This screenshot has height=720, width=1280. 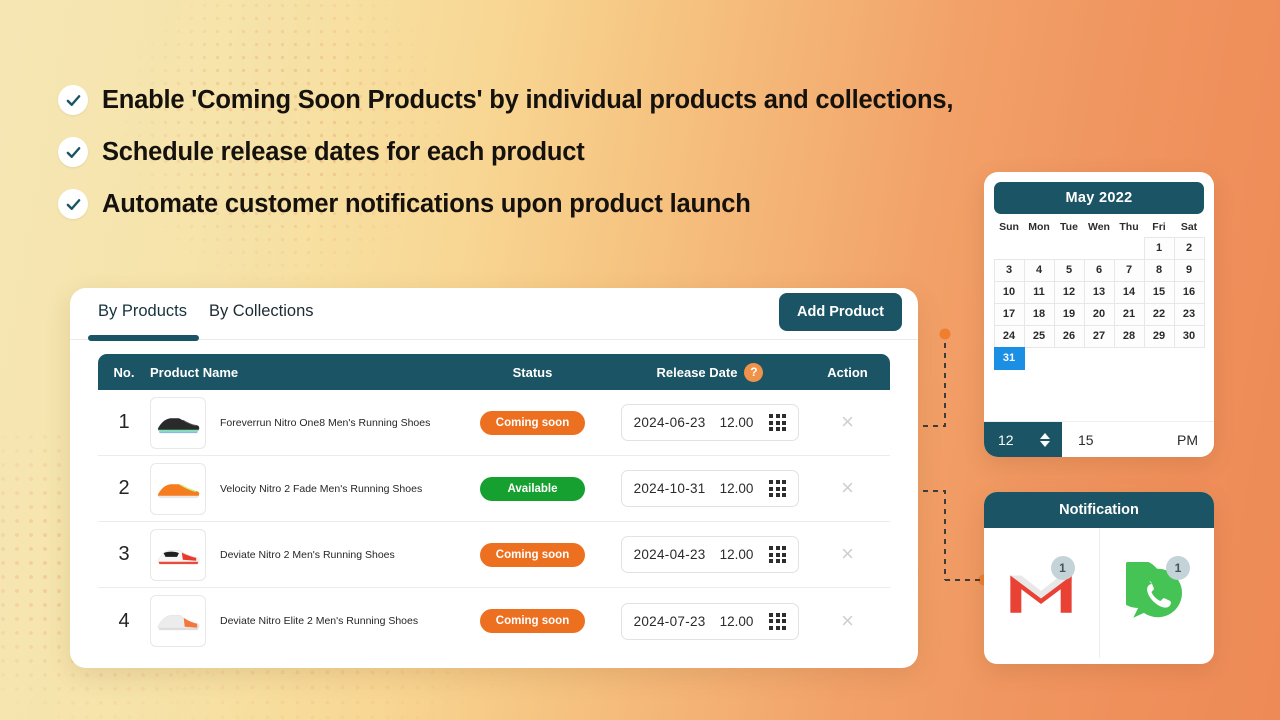 I want to click on hour-stepper: 12, so click(x=1023, y=439).